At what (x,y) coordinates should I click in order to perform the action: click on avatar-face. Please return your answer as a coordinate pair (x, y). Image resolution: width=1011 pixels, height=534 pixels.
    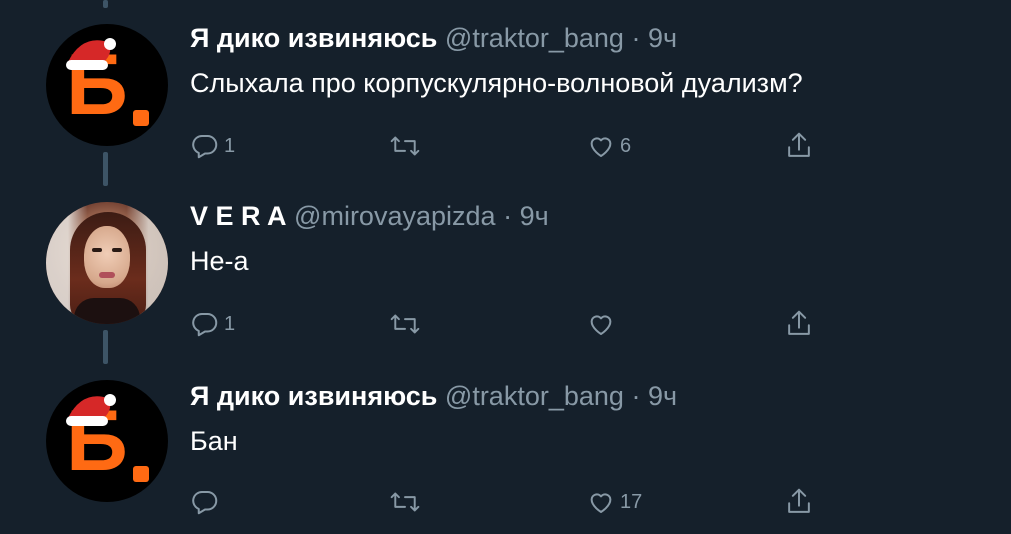
    Looking at the image, I should click on (107, 257).